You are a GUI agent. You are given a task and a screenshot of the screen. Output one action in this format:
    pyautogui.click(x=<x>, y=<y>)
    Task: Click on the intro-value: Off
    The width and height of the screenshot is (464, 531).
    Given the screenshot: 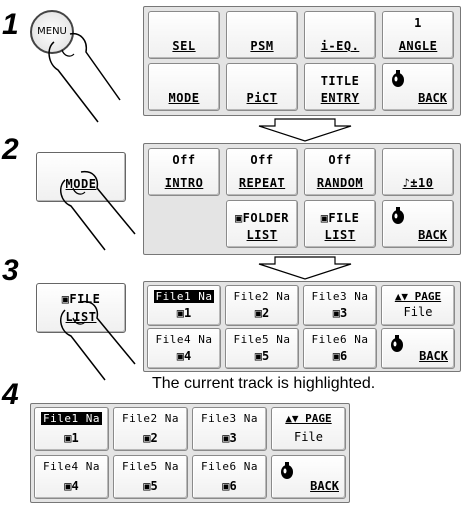 What is the action you would take?
    pyautogui.click(x=184, y=160)
    